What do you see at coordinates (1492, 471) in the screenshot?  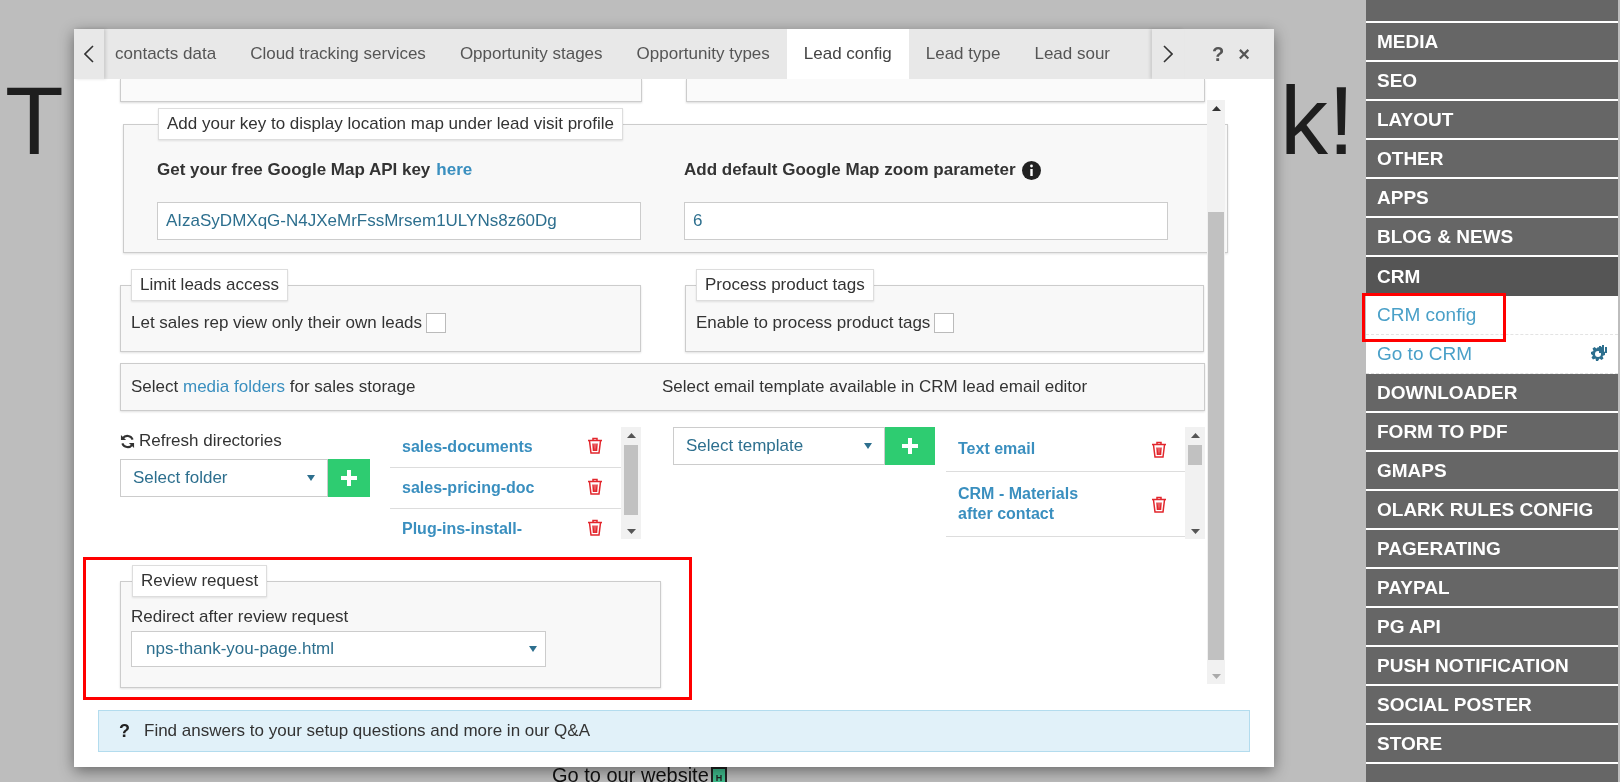 I see `sidebar-item: GMAPS` at bounding box center [1492, 471].